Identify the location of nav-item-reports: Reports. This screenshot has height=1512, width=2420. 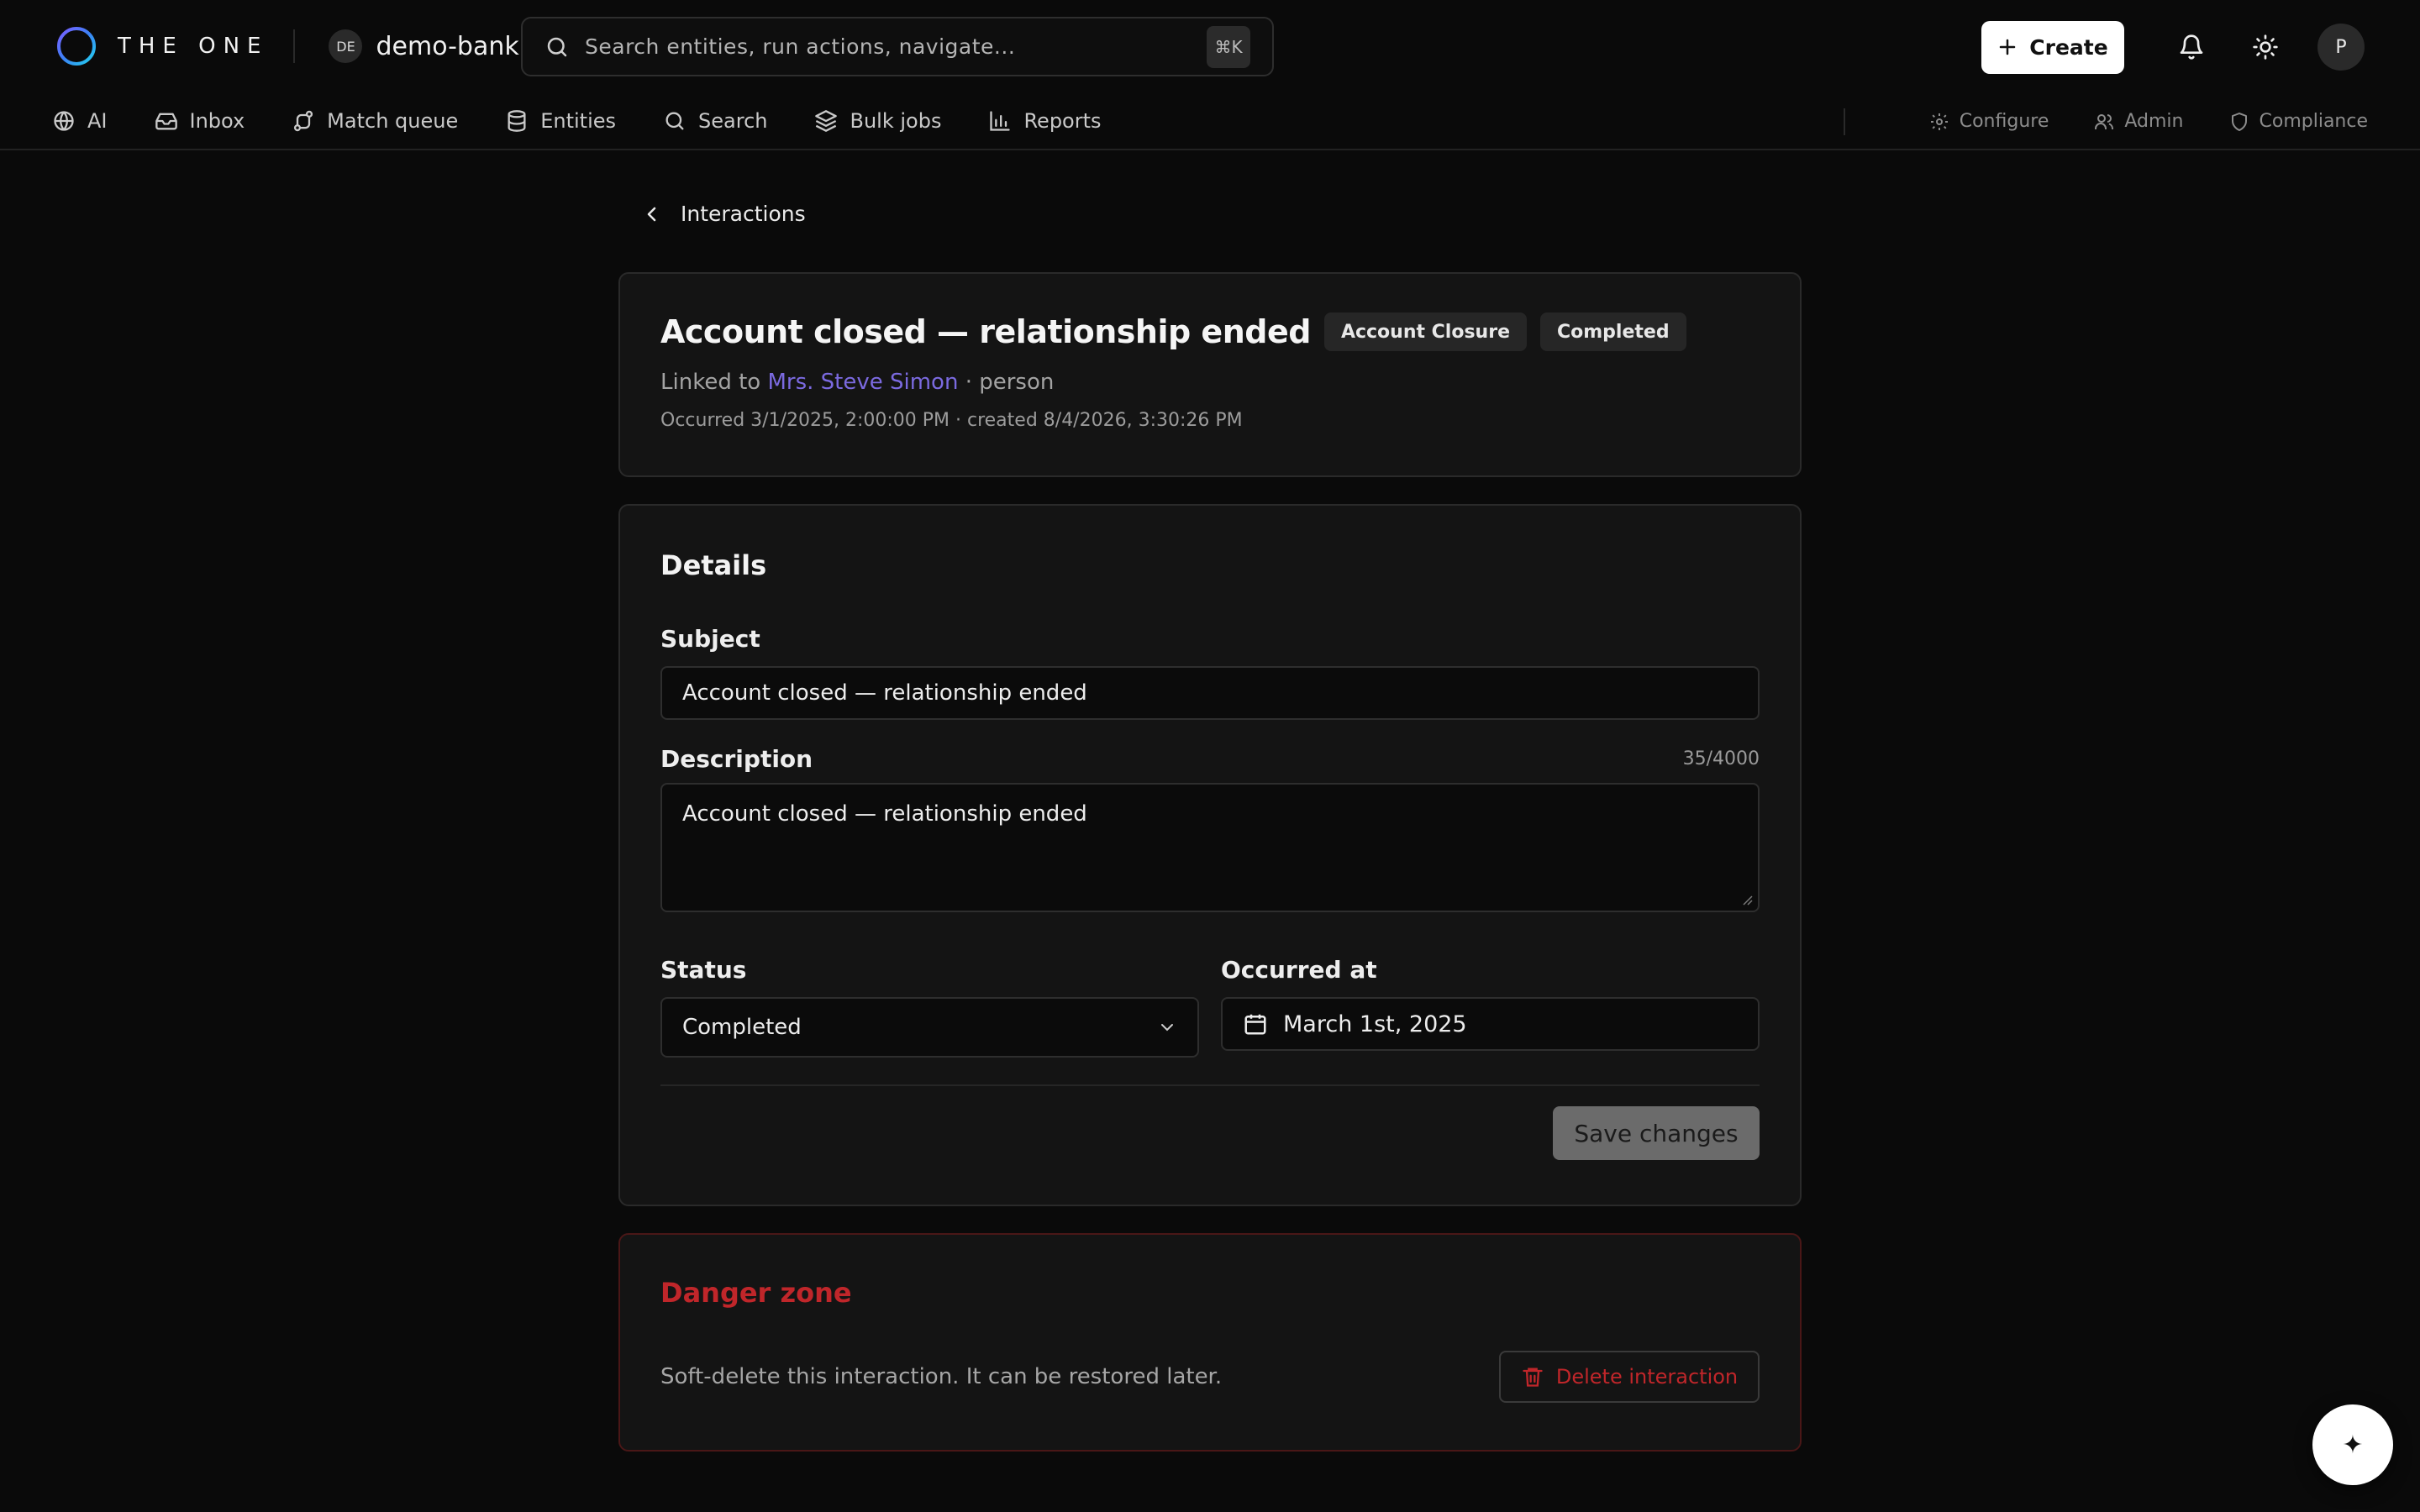
(1045, 120).